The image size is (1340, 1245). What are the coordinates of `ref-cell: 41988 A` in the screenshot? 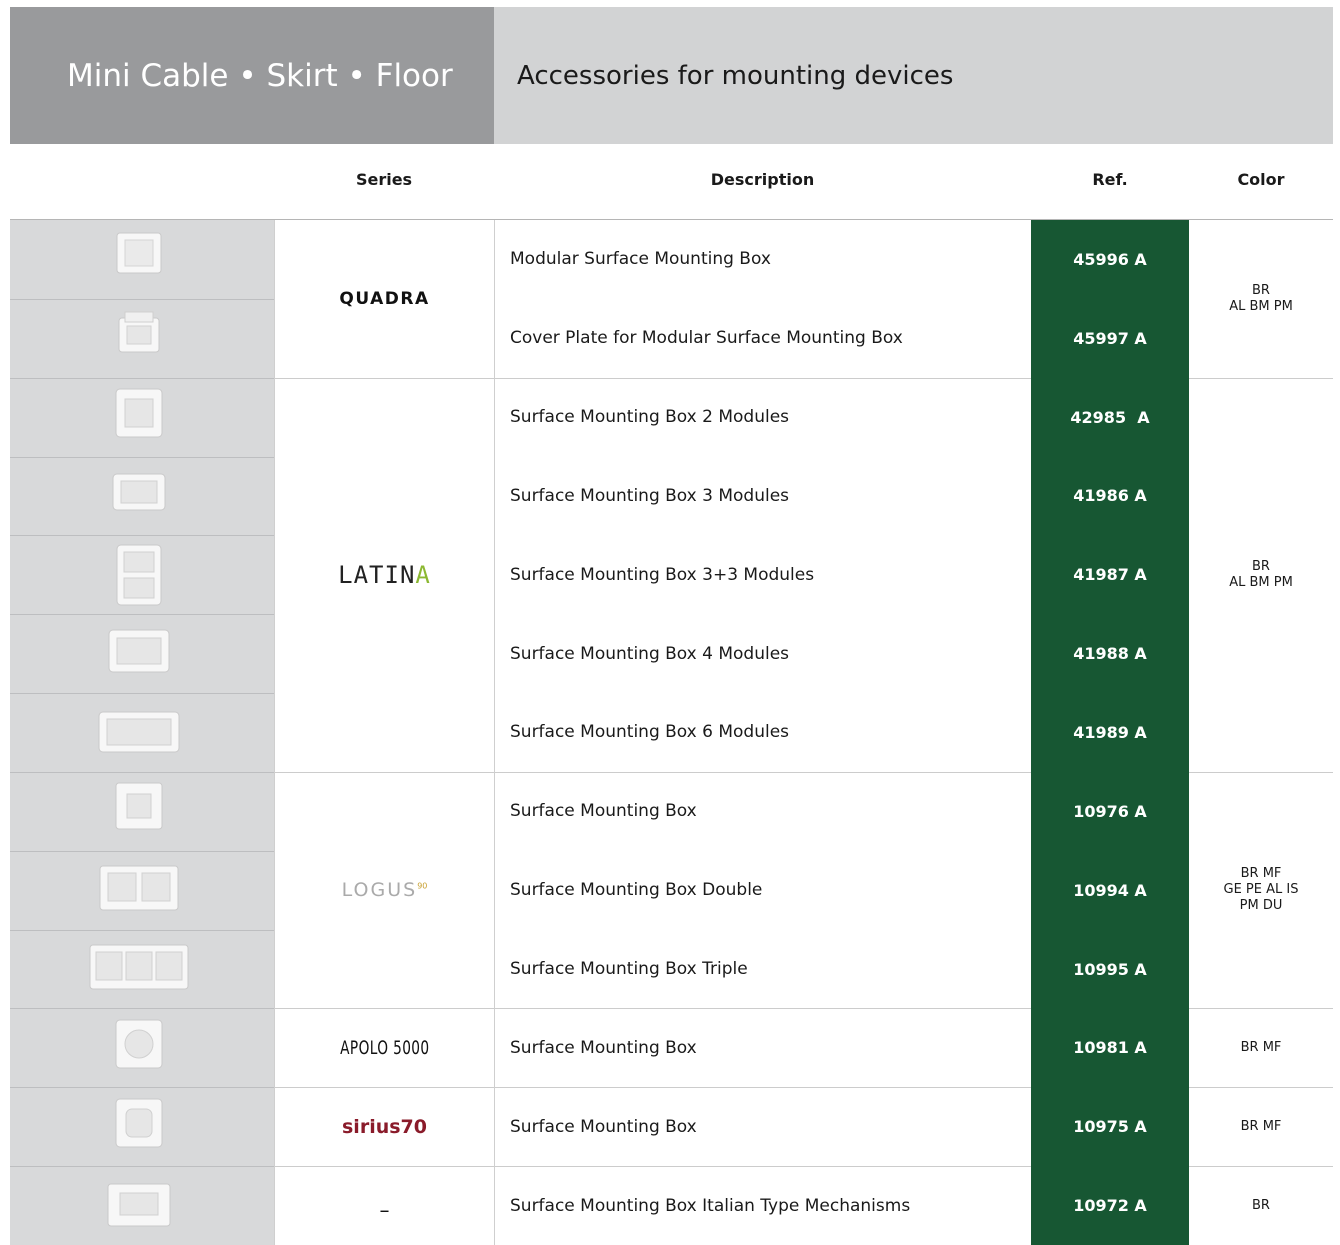 It's located at (1110, 654).